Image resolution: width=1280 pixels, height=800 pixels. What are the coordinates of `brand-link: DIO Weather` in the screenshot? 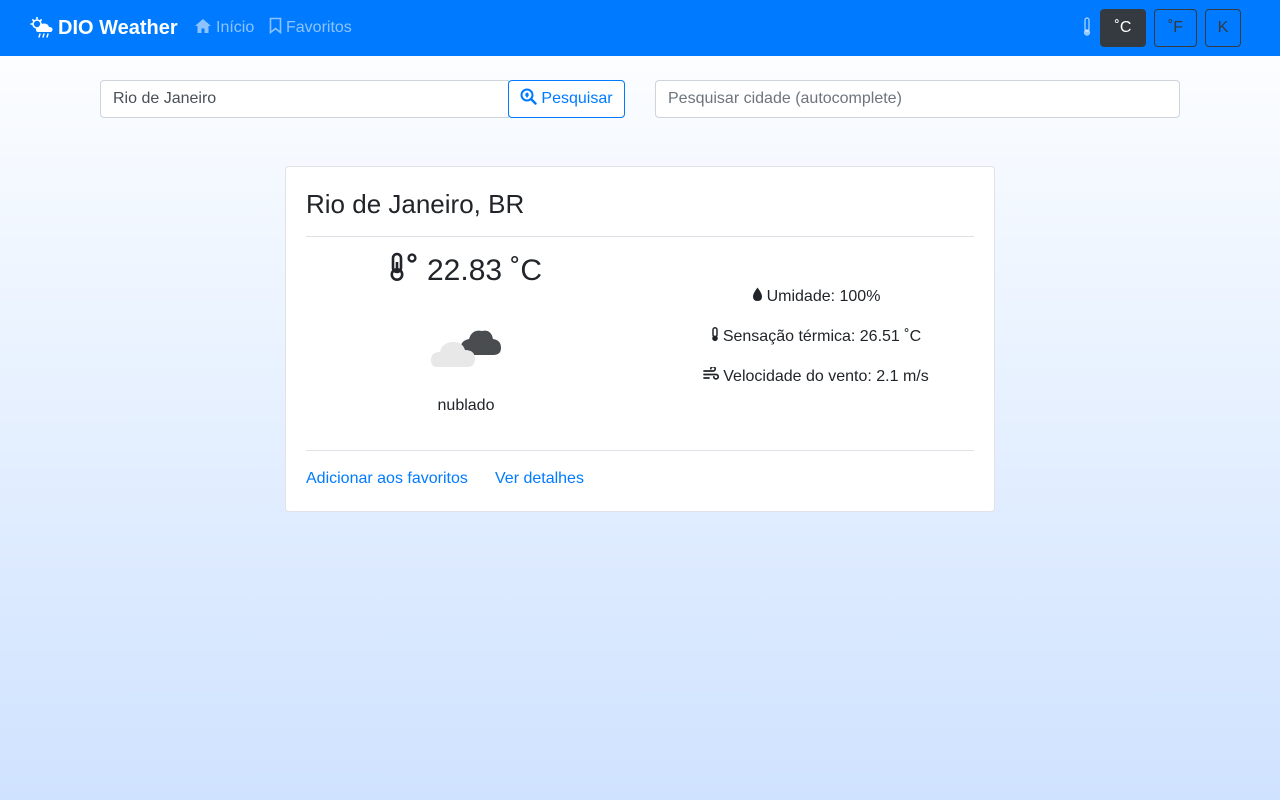 It's located at (104, 28).